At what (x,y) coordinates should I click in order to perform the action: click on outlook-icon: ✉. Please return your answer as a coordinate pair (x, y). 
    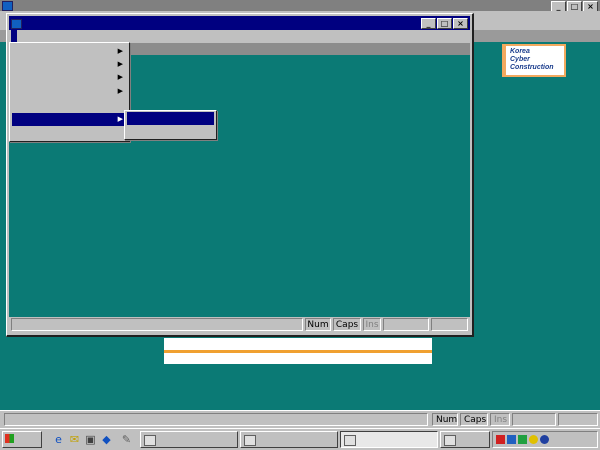
    Looking at the image, I should click on (74, 439).